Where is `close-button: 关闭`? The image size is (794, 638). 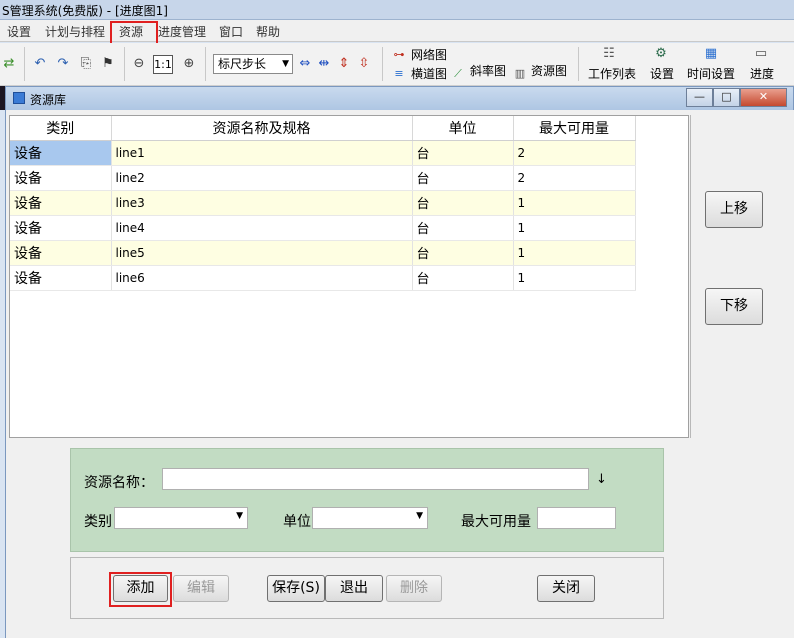 close-button: 关闭 is located at coordinates (566, 588).